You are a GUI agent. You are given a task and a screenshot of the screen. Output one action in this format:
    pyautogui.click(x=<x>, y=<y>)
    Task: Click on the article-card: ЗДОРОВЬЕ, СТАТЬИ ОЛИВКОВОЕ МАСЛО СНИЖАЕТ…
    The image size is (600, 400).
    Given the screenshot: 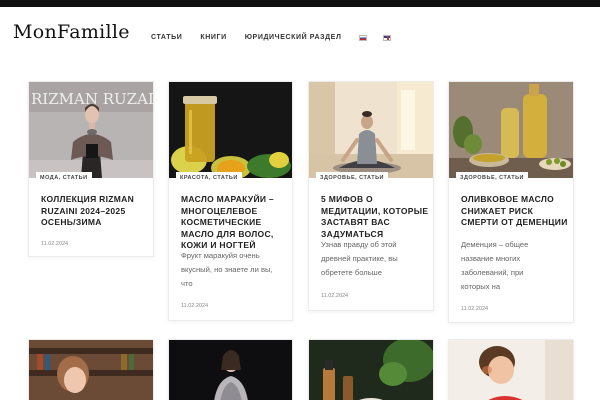 What is the action you would take?
    pyautogui.click(x=511, y=202)
    